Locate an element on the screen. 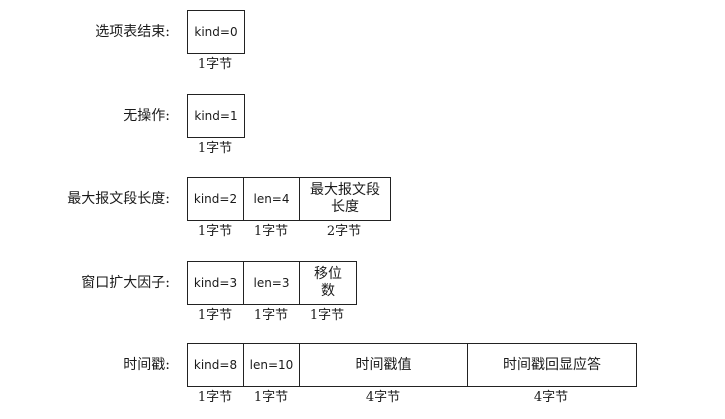  byte-size-row: 1字节 1字节 4字节 4字节 is located at coordinates (411, 398).